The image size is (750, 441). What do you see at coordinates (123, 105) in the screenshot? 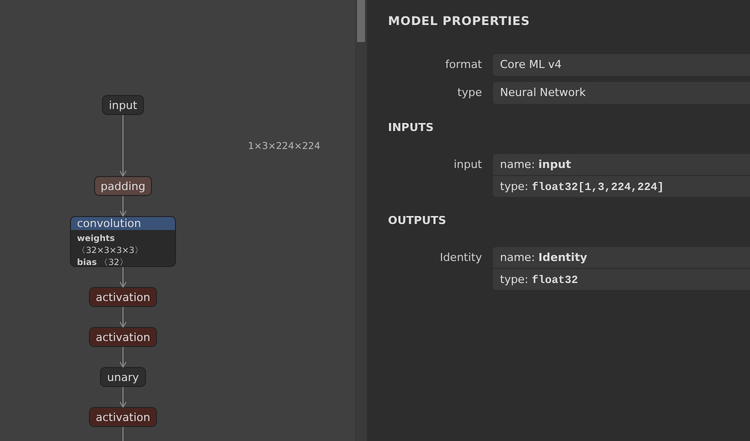
I see `graph-node: input` at bounding box center [123, 105].